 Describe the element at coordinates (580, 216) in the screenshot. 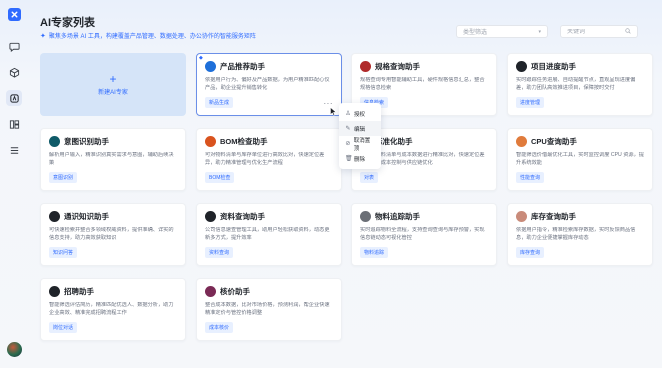

I see `card-header: 库存查询助手` at that location.